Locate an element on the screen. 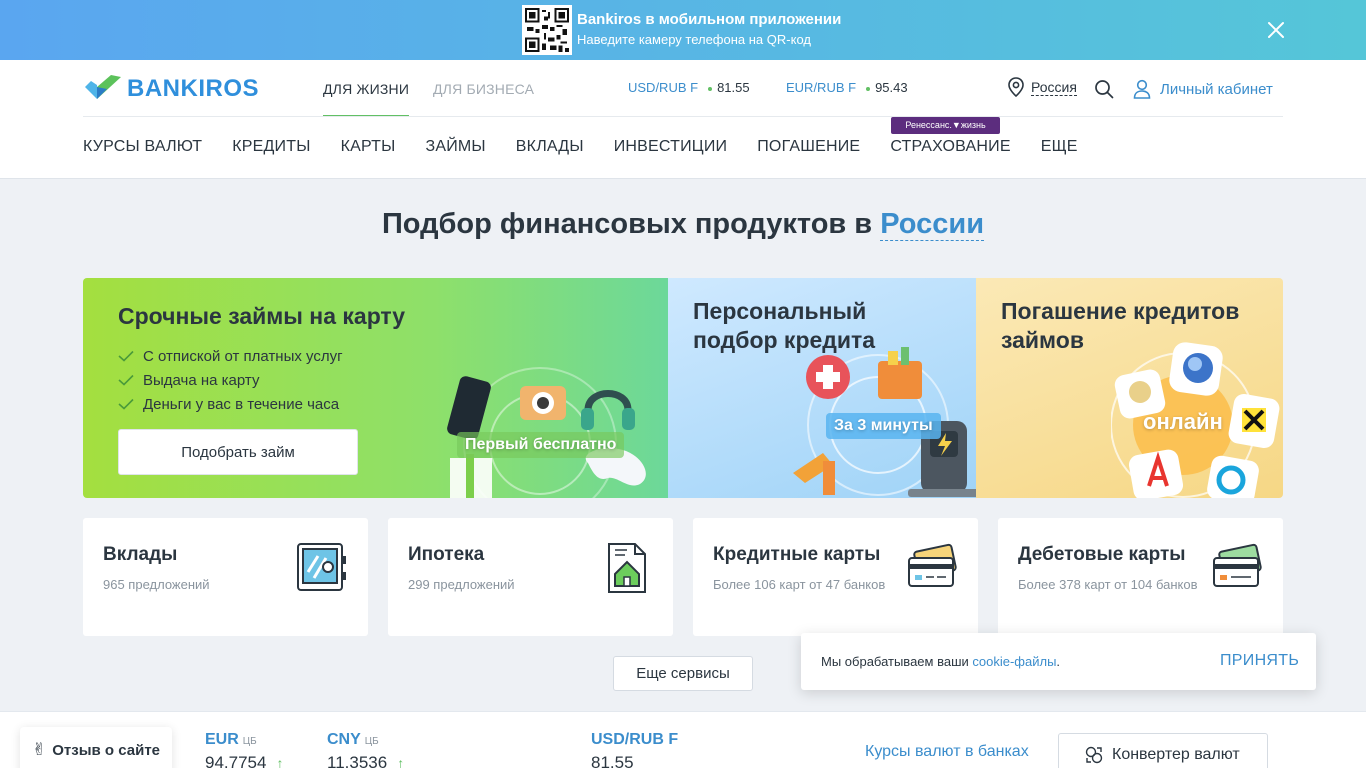 This screenshot has width=1366, height=768. list-item: Выдача на карту is located at coordinates (230, 380).